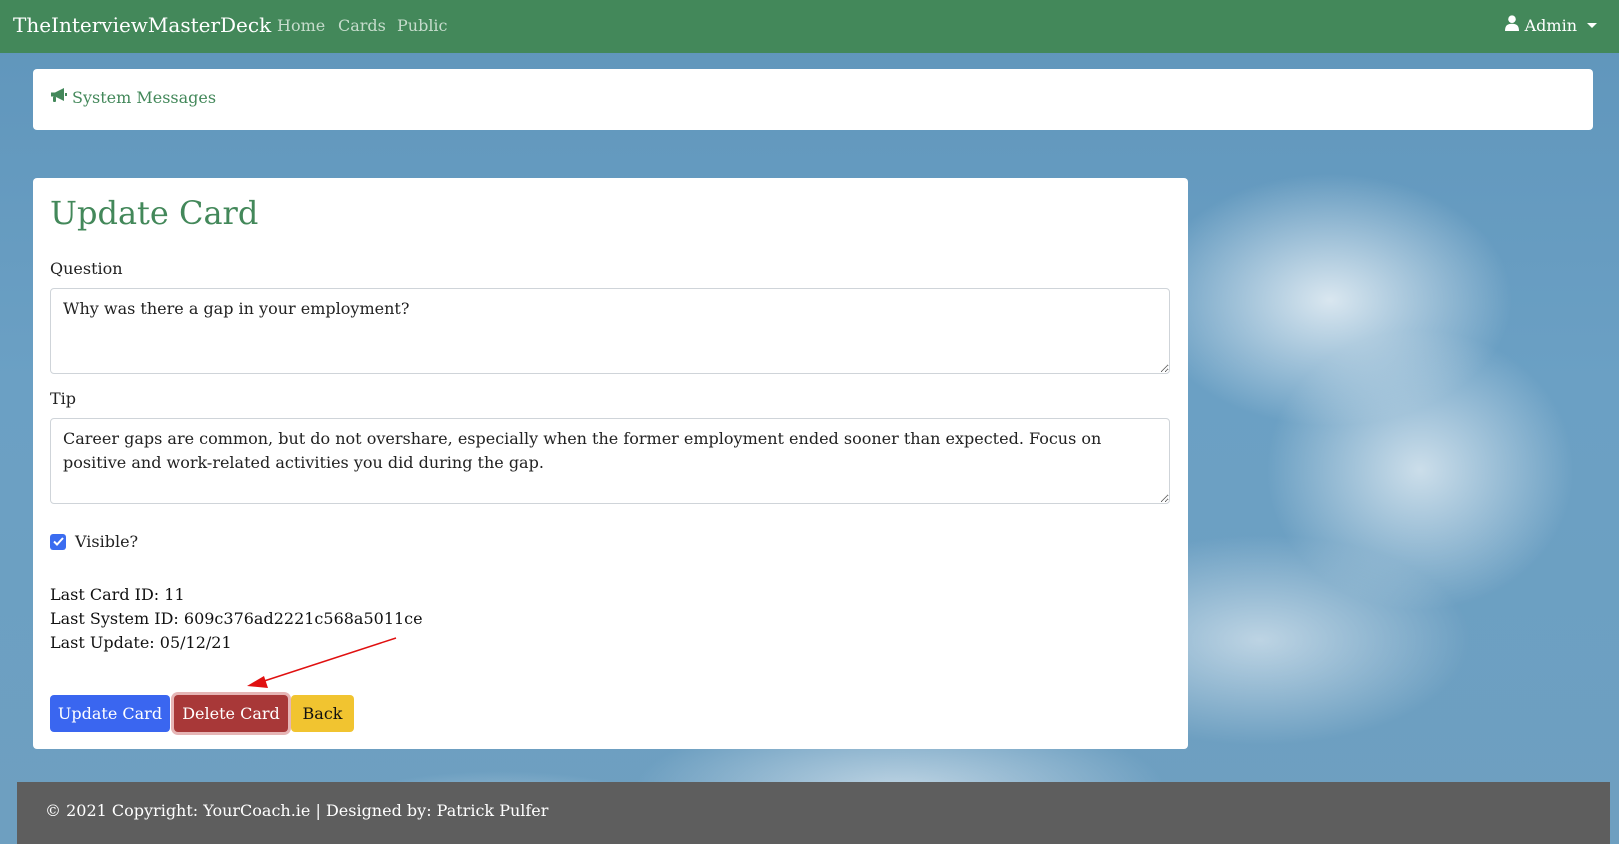  I want to click on system-messages-link: System Messages, so click(133, 97).